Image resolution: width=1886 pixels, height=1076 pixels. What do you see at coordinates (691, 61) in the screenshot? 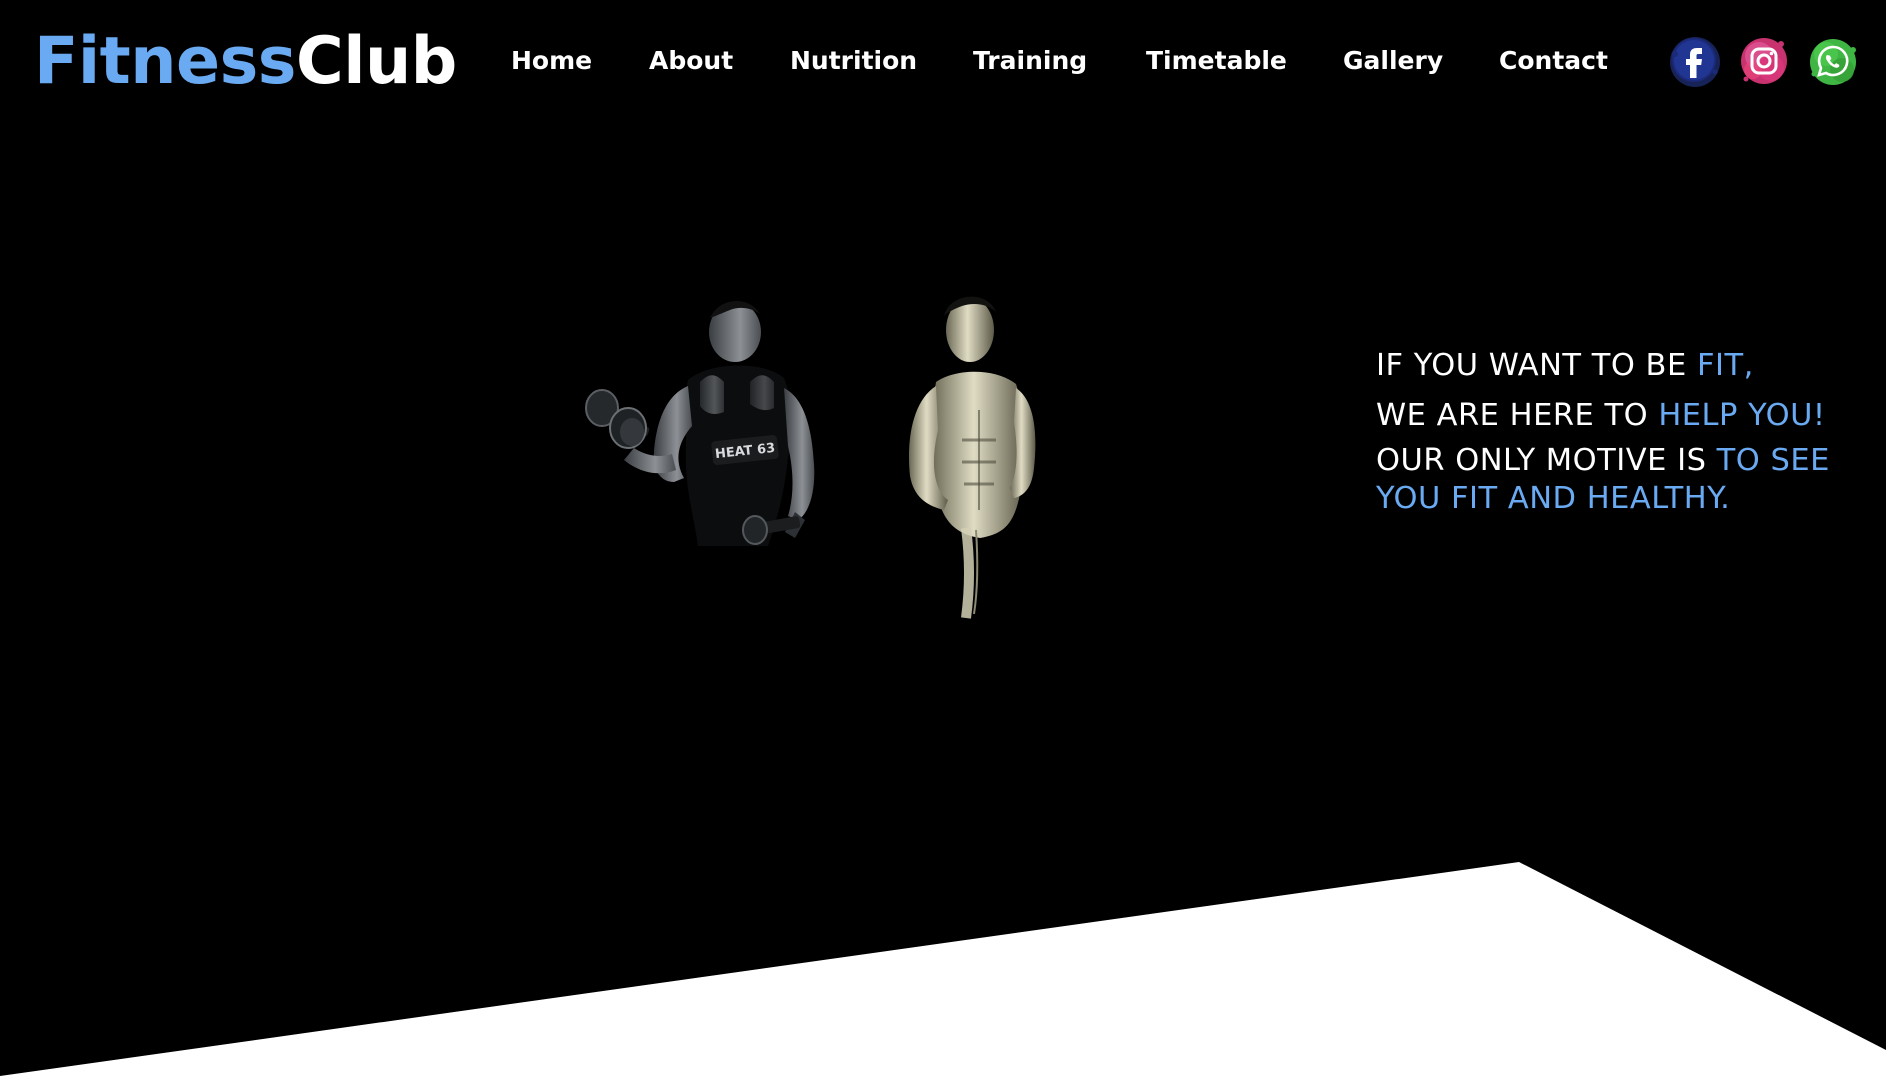
I see `nav-about: About` at bounding box center [691, 61].